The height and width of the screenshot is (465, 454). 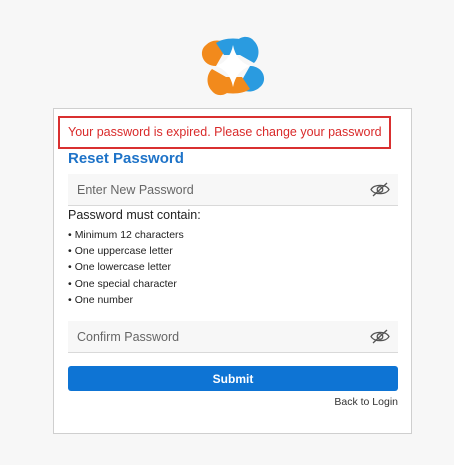 What do you see at coordinates (126, 158) in the screenshot?
I see `page-title: Reset Password` at bounding box center [126, 158].